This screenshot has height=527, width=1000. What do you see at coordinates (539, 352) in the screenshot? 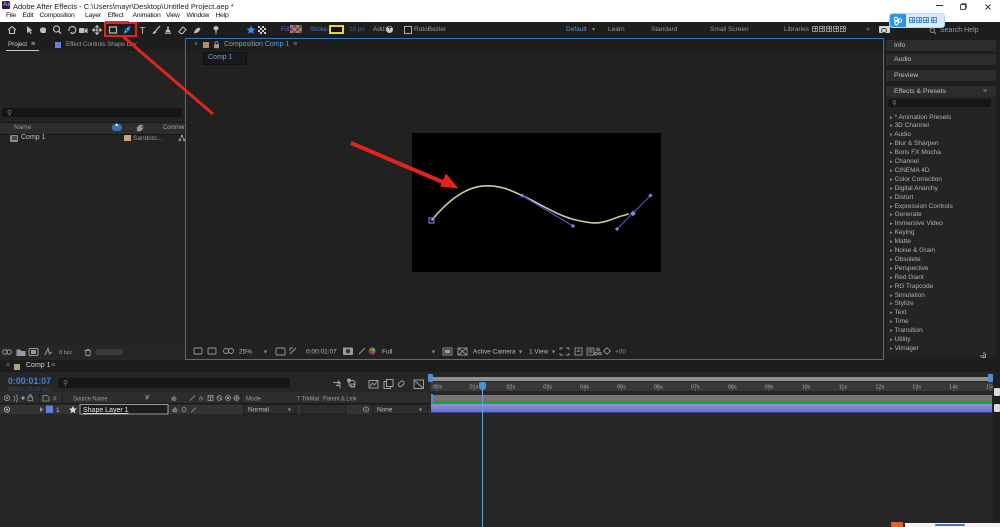
I see `svg-text: 1 View` at bounding box center [539, 352].